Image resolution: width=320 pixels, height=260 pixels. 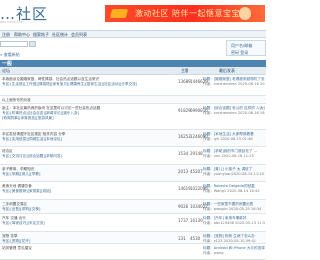 I want to click on last-post-author: 作者：xnfzhenshen 2020-08-16 20:08, so click(x=234, y=84).